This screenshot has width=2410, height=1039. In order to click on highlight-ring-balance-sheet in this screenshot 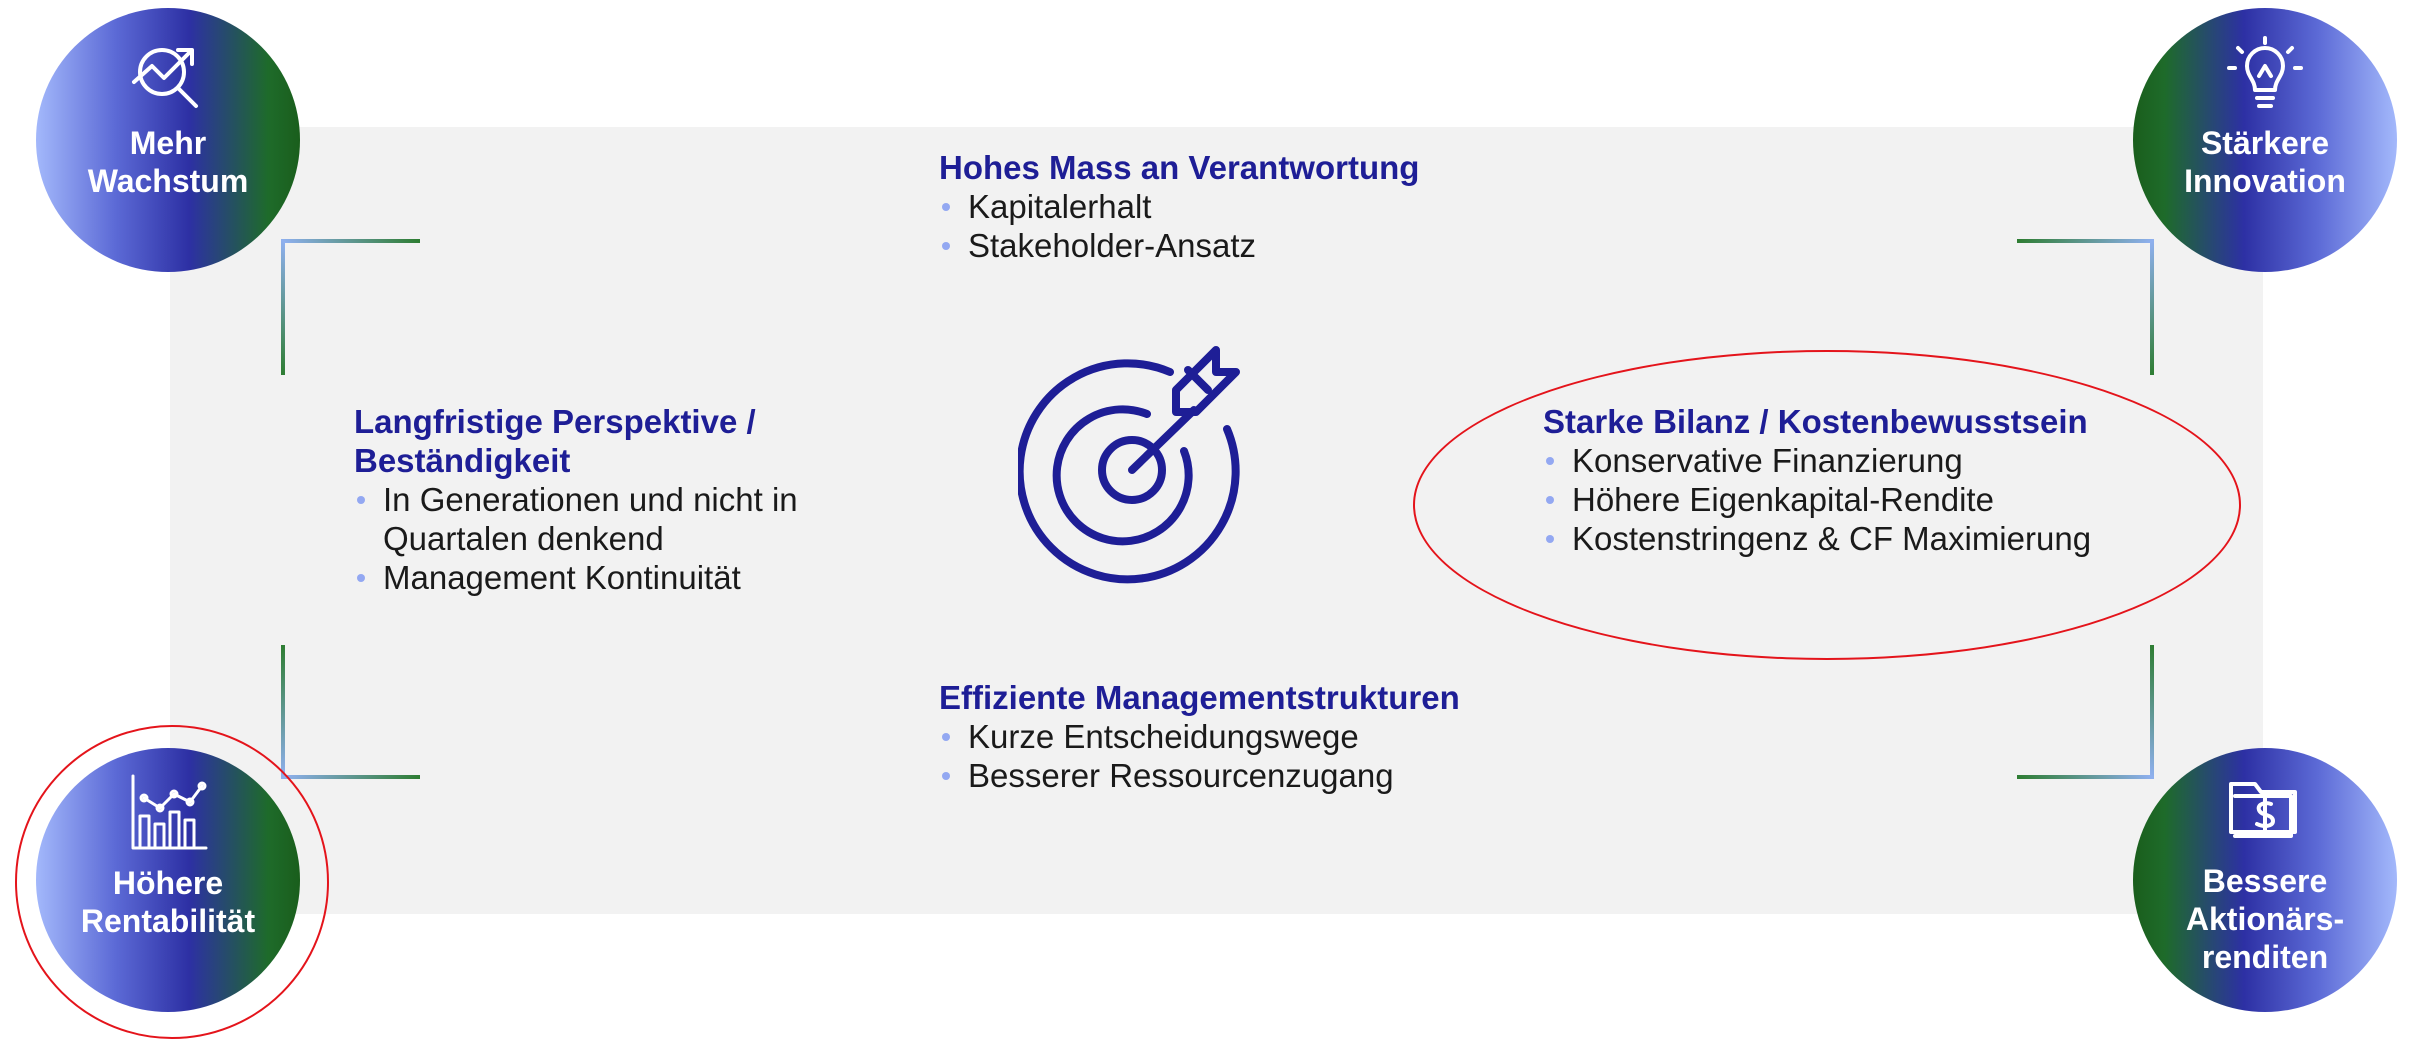, I will do `click(1827, 505)`.